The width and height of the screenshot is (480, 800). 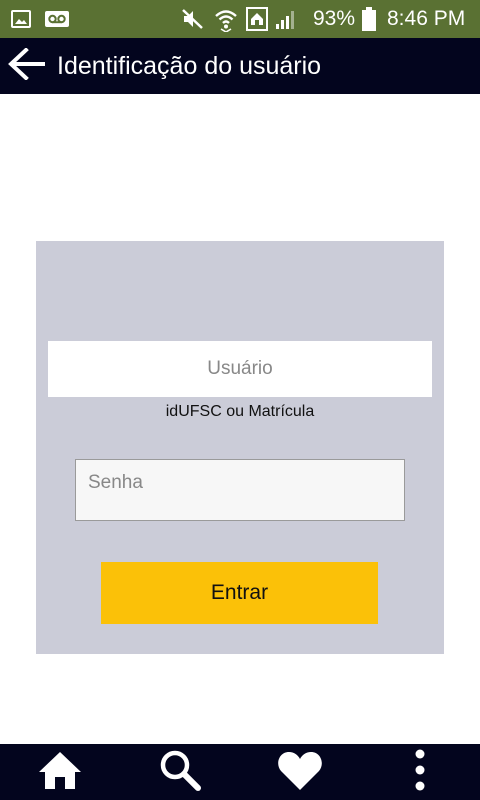 I want to click on image-icon, so click(x=21, y=19).